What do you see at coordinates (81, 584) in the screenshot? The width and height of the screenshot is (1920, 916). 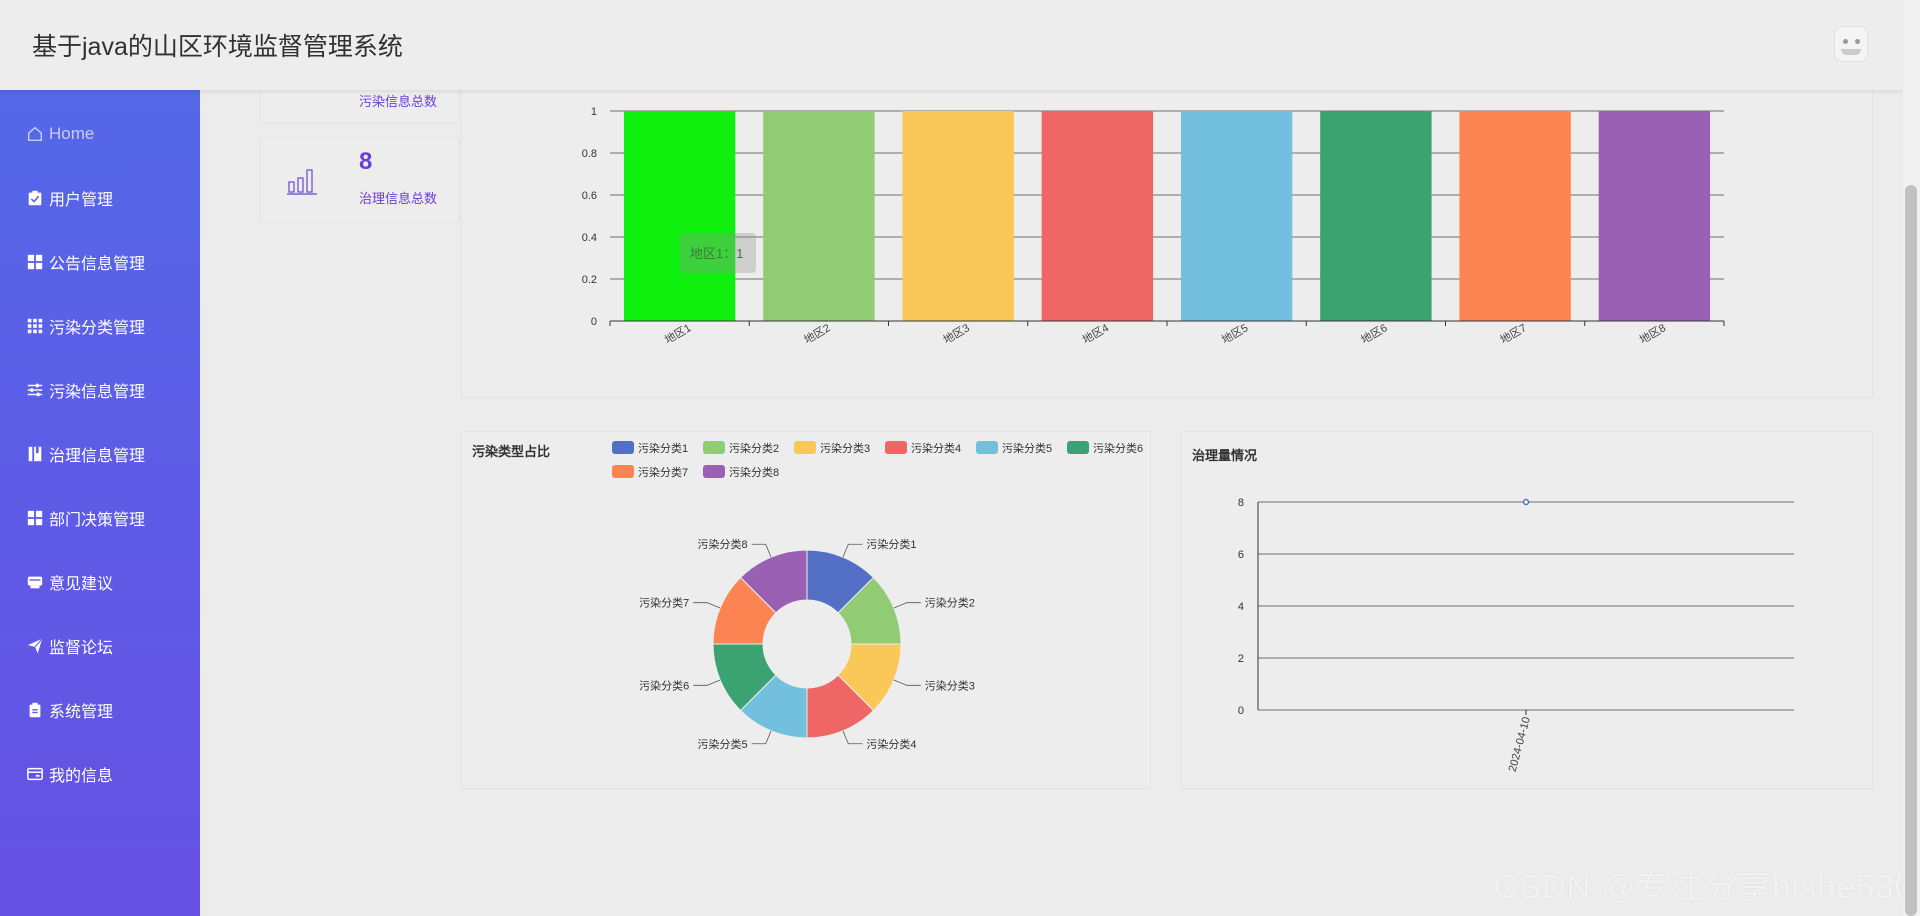 I see `sidebar-item-label: 意见建议` at bounding box center [81, 584].